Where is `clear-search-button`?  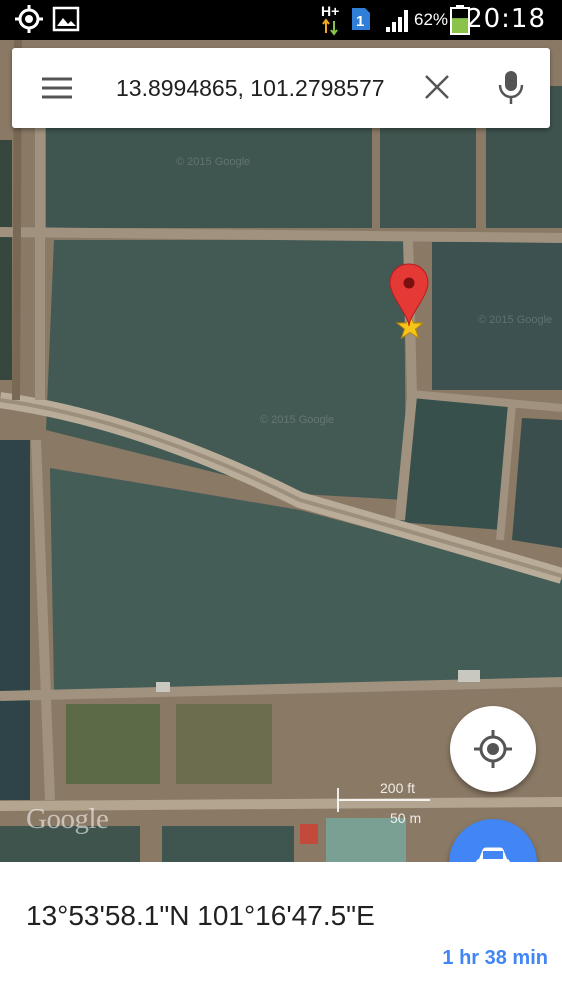 clear-search-button is located at coordinates (437, 87).